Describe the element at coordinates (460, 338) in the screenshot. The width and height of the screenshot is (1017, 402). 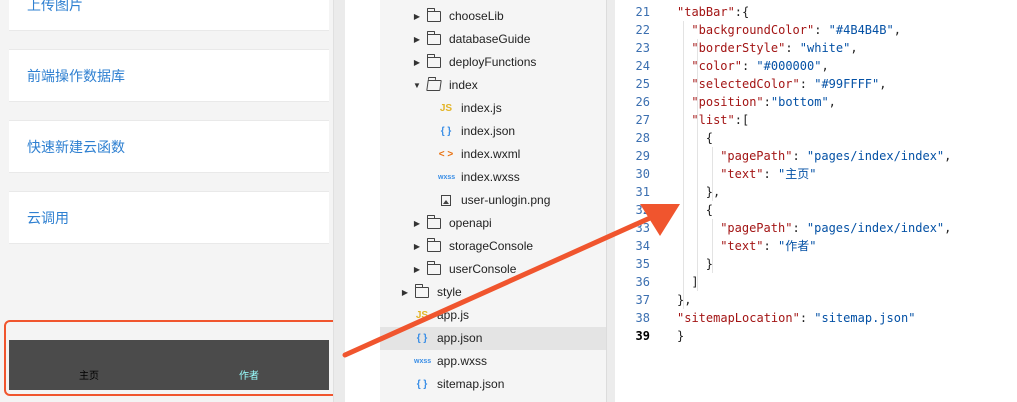
I see `file-tree-label: app.json` at that location.